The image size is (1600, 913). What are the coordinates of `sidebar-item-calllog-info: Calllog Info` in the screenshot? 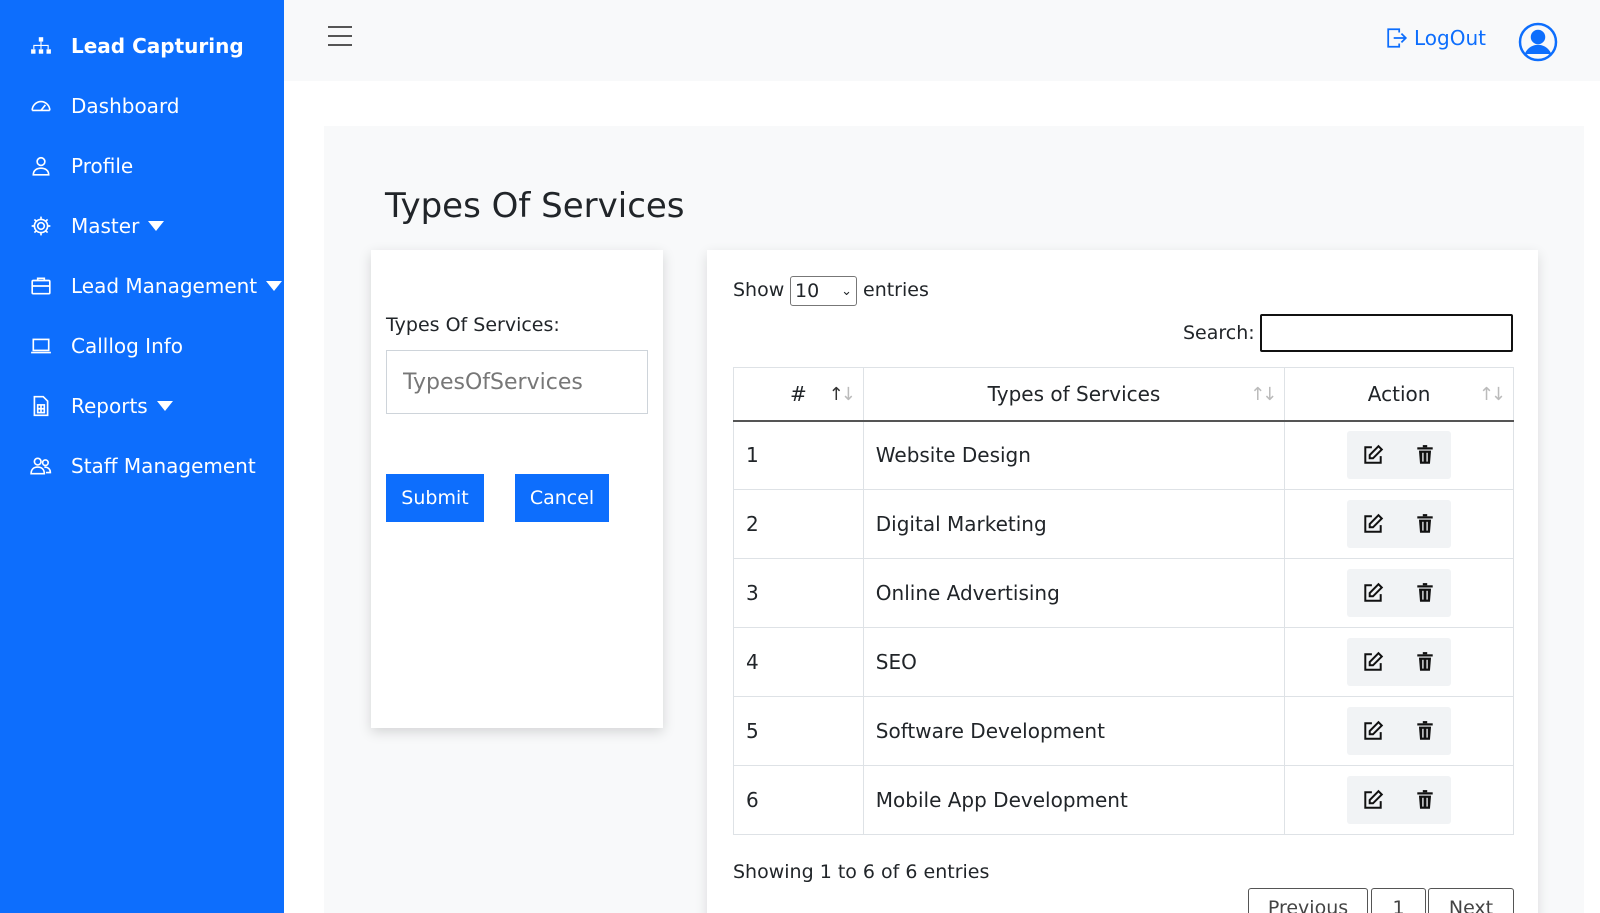 It's located at (142, 346).